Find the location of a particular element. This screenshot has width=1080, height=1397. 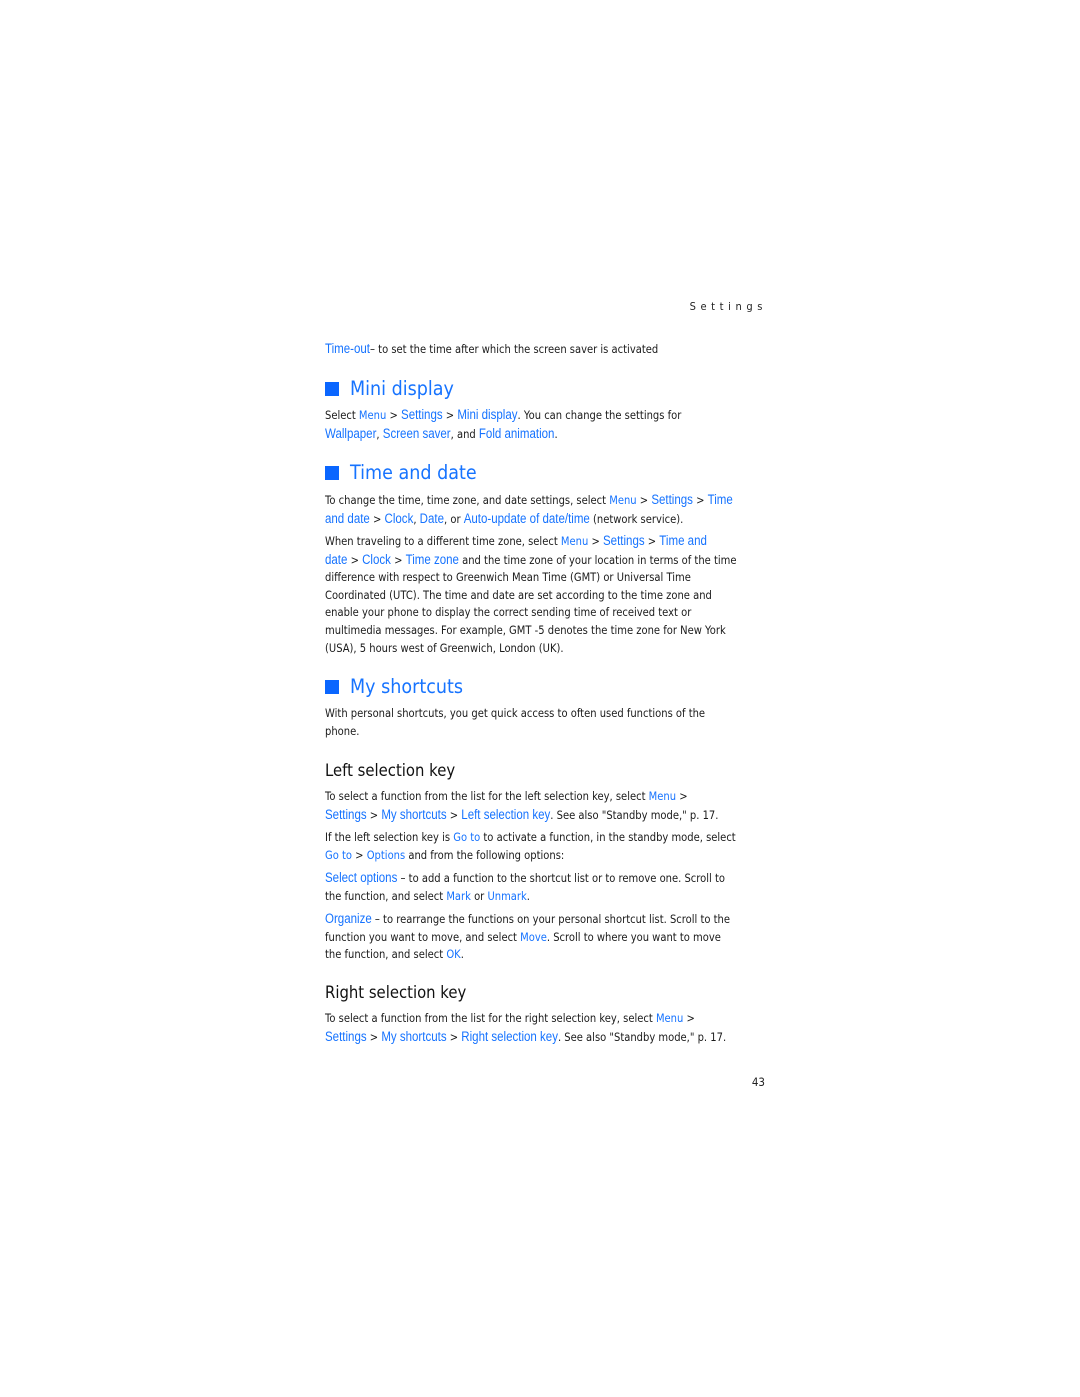

text-span: phone. is located at coordinates (342, 730).